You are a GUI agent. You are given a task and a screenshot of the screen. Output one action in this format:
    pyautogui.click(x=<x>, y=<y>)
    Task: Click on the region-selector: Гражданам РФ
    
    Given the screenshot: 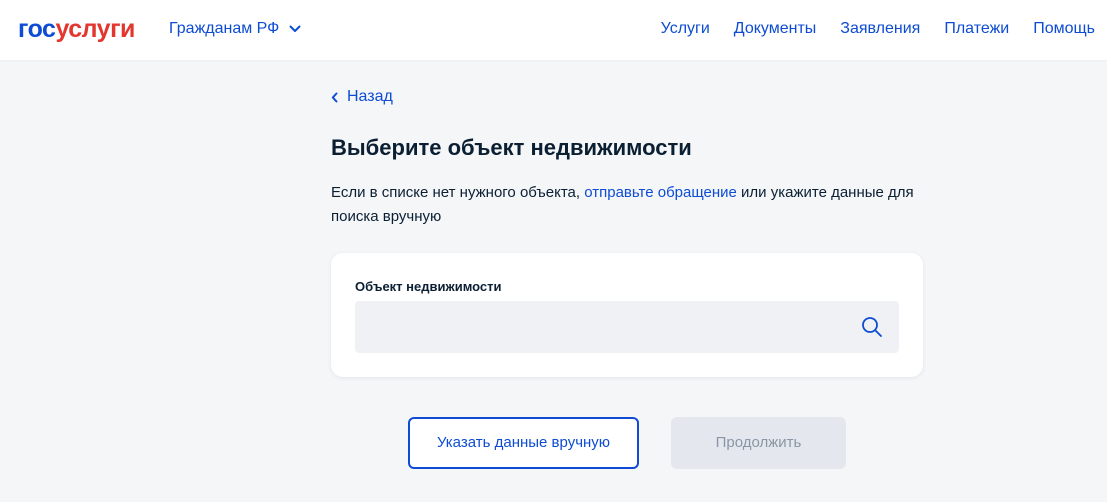 What is the action you would take?
    pyautogui.click(x=235, y=29)
    